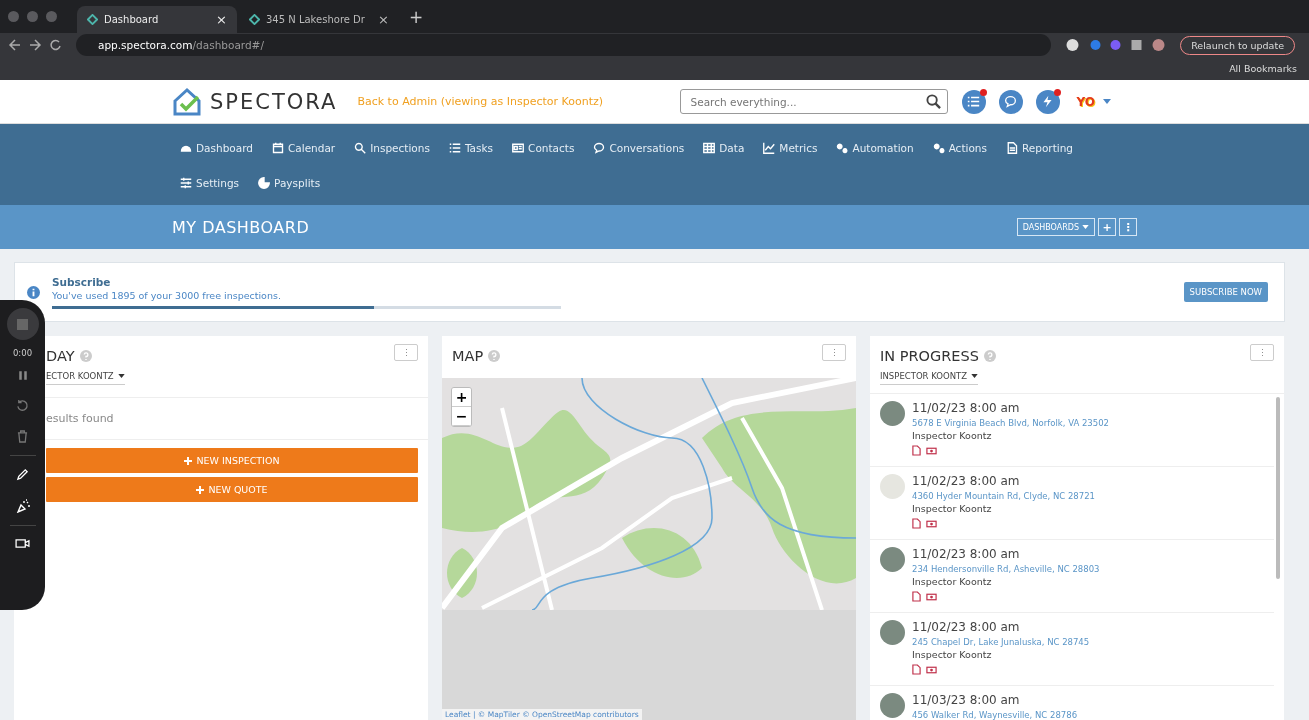  Describe the element at coordinates (232, 489) in the screenshot. I see `new-quote-button: NEW QUOTE` at that location.